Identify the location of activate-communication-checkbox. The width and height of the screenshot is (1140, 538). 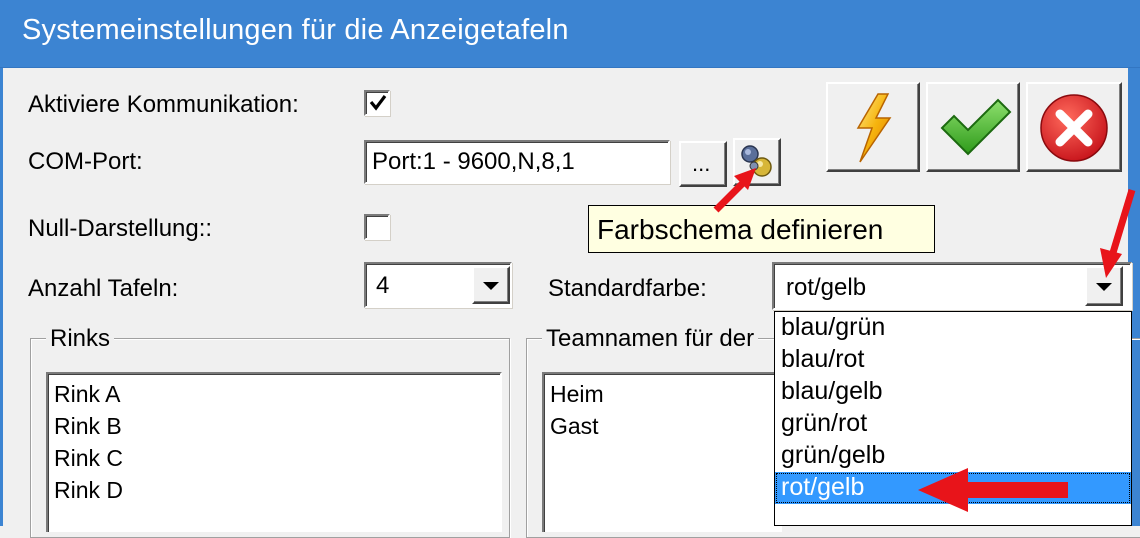
(377, 103).